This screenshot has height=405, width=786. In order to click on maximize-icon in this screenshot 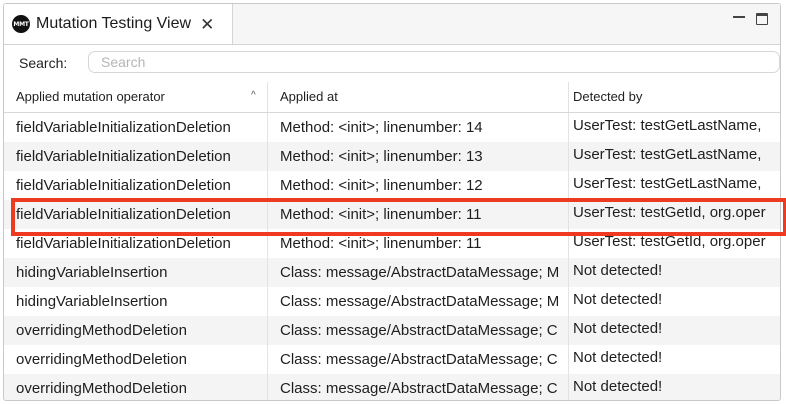, I will do `click(762, 19)`.